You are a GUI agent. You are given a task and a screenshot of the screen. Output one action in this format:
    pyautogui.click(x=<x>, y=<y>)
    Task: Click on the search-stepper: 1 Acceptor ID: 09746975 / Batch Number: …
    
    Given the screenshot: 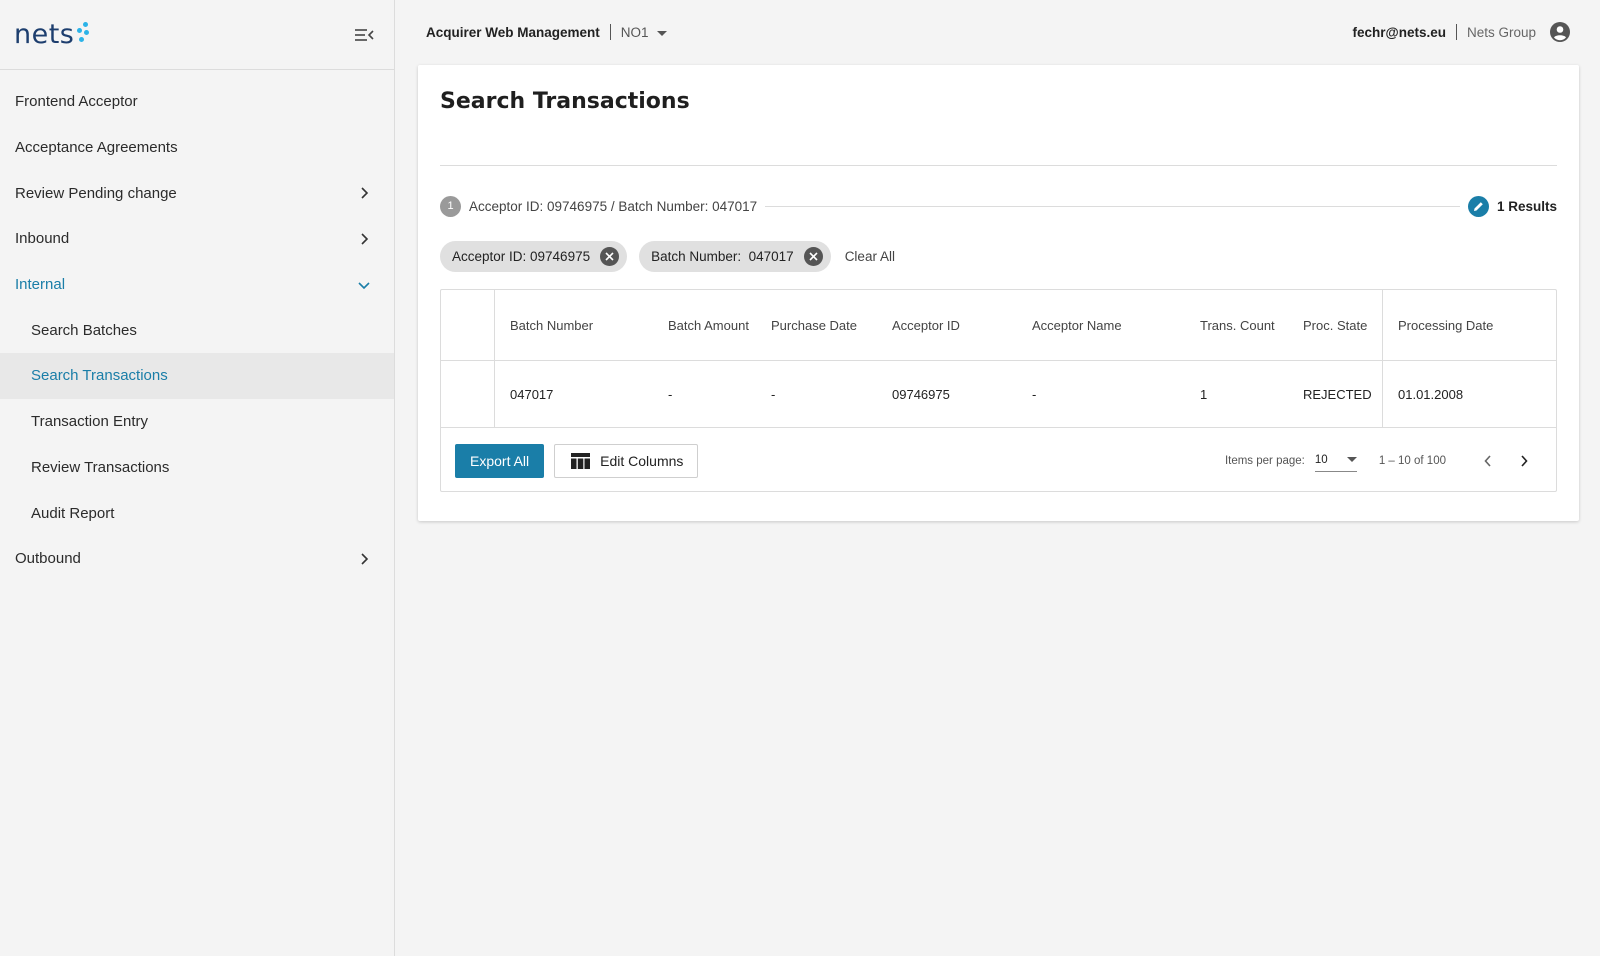 What is the action you would take?
    pyautogui.click(x=998, y=206)
    